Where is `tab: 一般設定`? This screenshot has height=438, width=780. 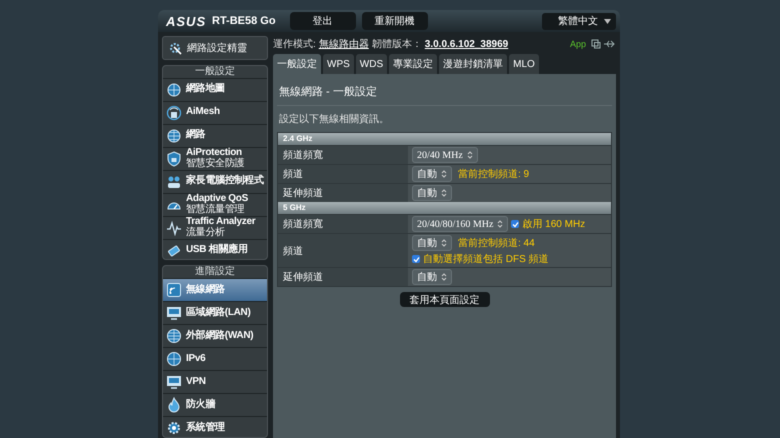
tab: 一般設定 is located at coordinates (297, 64).